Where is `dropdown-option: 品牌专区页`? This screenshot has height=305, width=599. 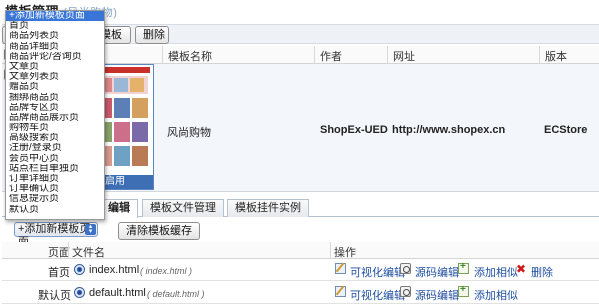
dropdown-option: 品牌专区页 is located at coordinates (55, 108).